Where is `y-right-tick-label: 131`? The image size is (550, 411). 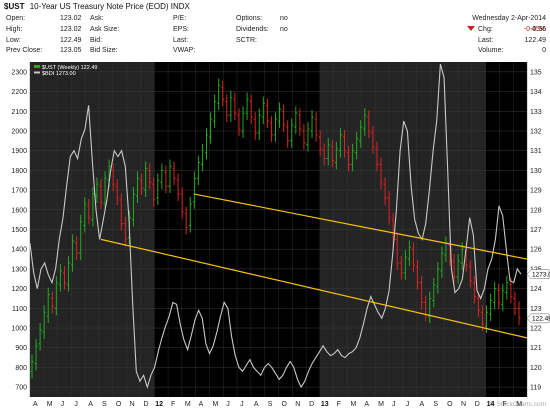 y-right-tick-label: 131 is located at coordinates (536, 151).